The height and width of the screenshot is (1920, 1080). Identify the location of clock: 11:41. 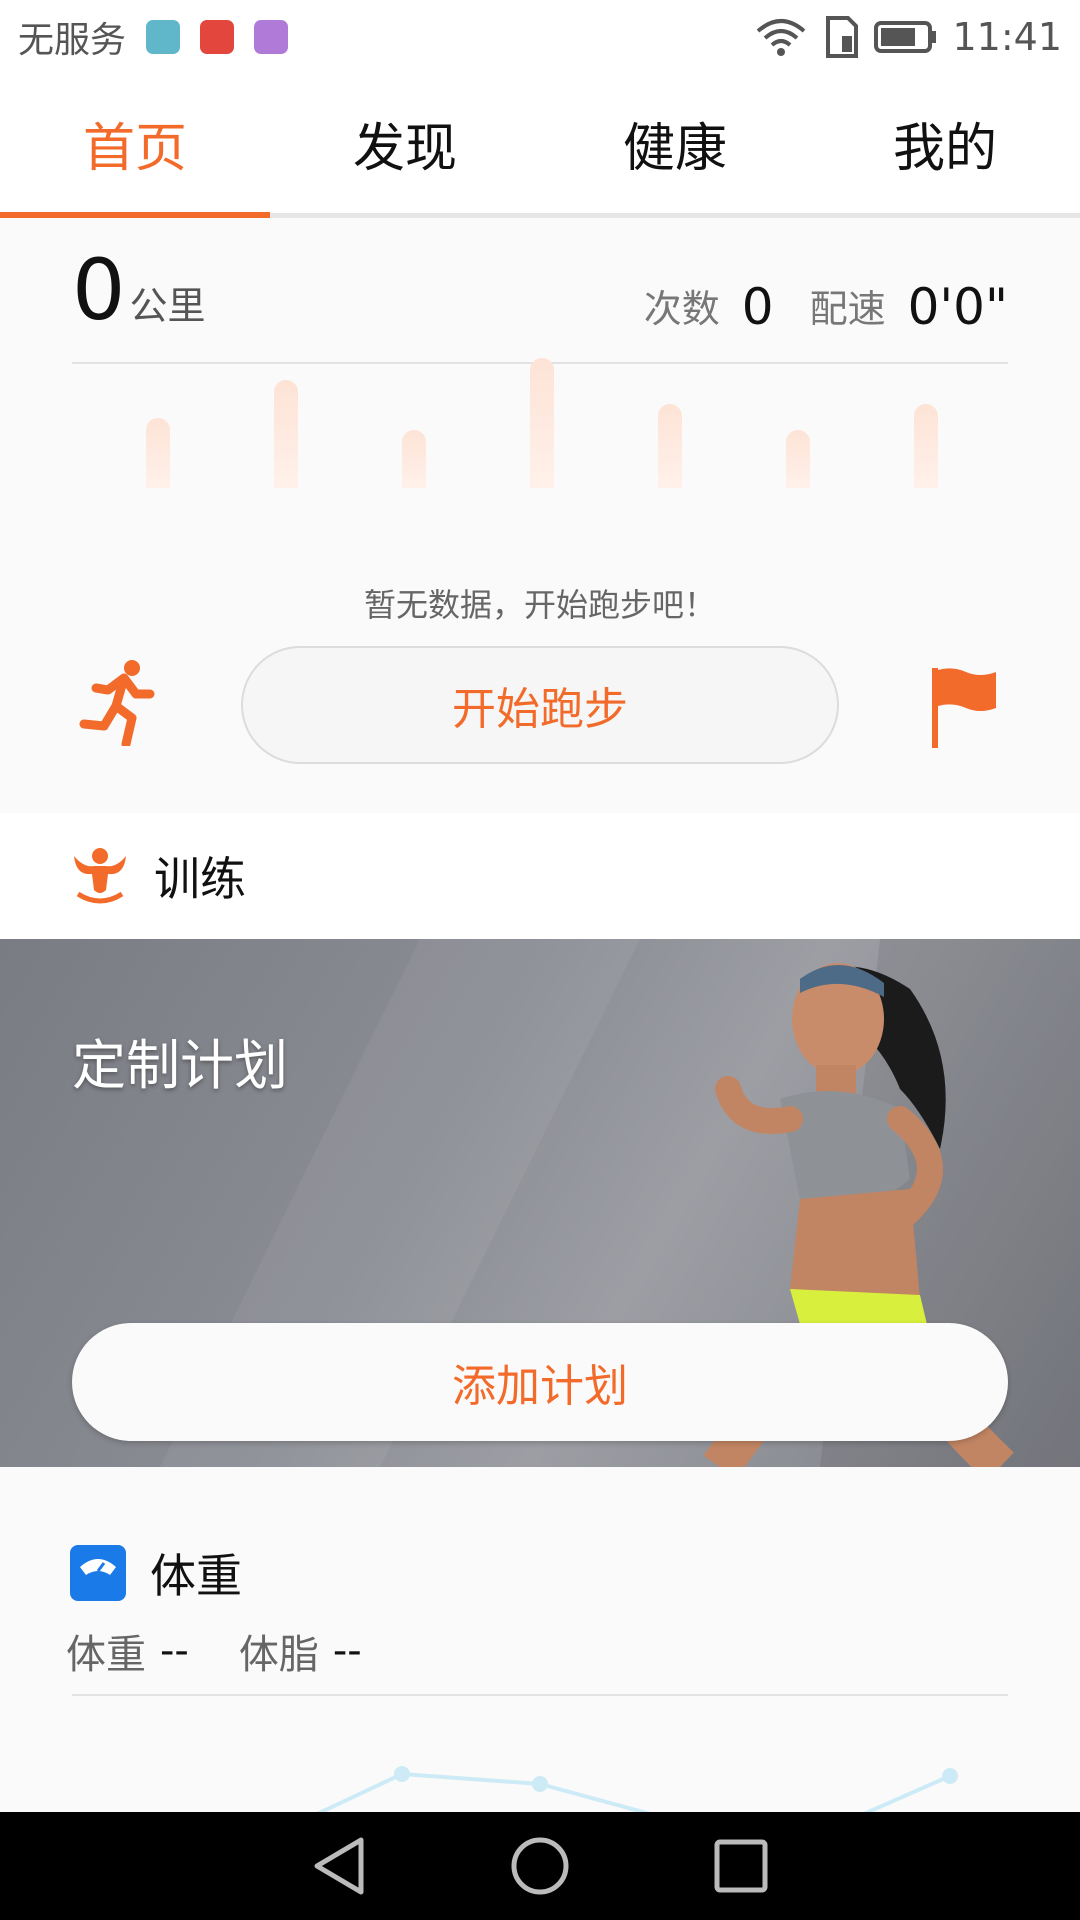
(1007, 37).